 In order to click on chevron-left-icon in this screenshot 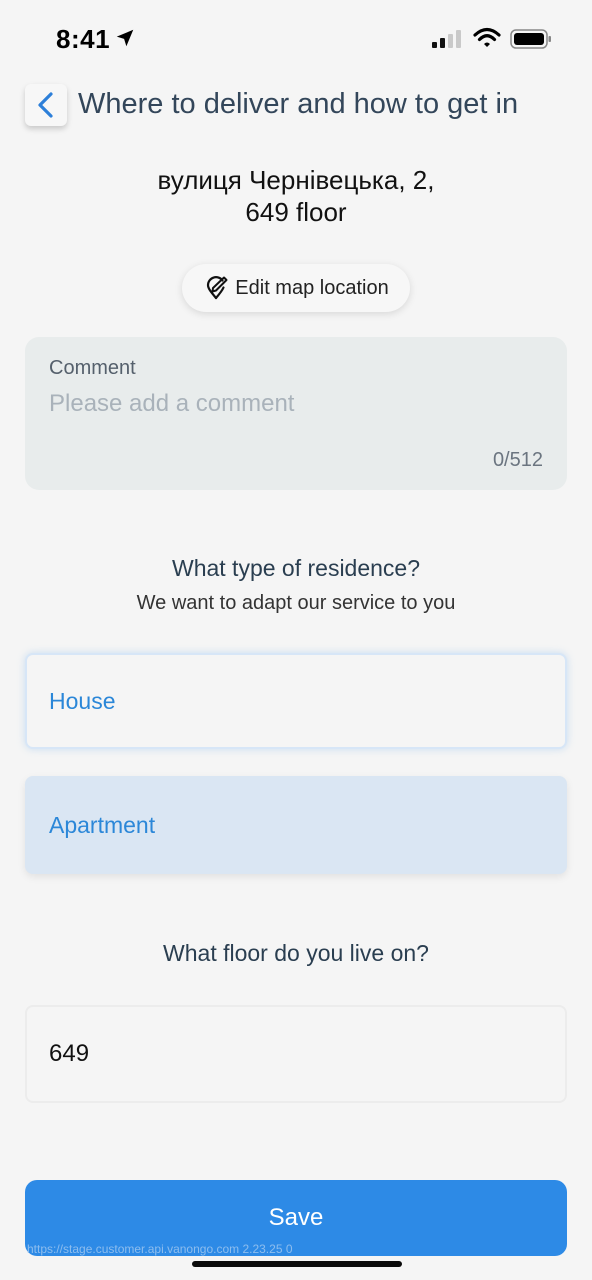, I will do `click(45, 105)`.